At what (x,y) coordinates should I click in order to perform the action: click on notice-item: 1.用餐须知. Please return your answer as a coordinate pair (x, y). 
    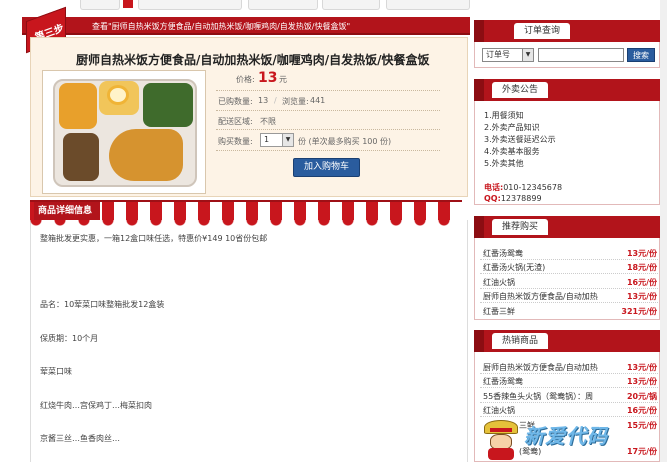
    Looking at the image, I should click on (504, 115).